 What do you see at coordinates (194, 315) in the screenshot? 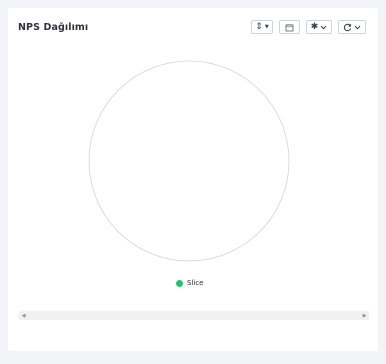
I see `horizontal-scrollbar: ◀ ▶` at bounding box center [194, 315].